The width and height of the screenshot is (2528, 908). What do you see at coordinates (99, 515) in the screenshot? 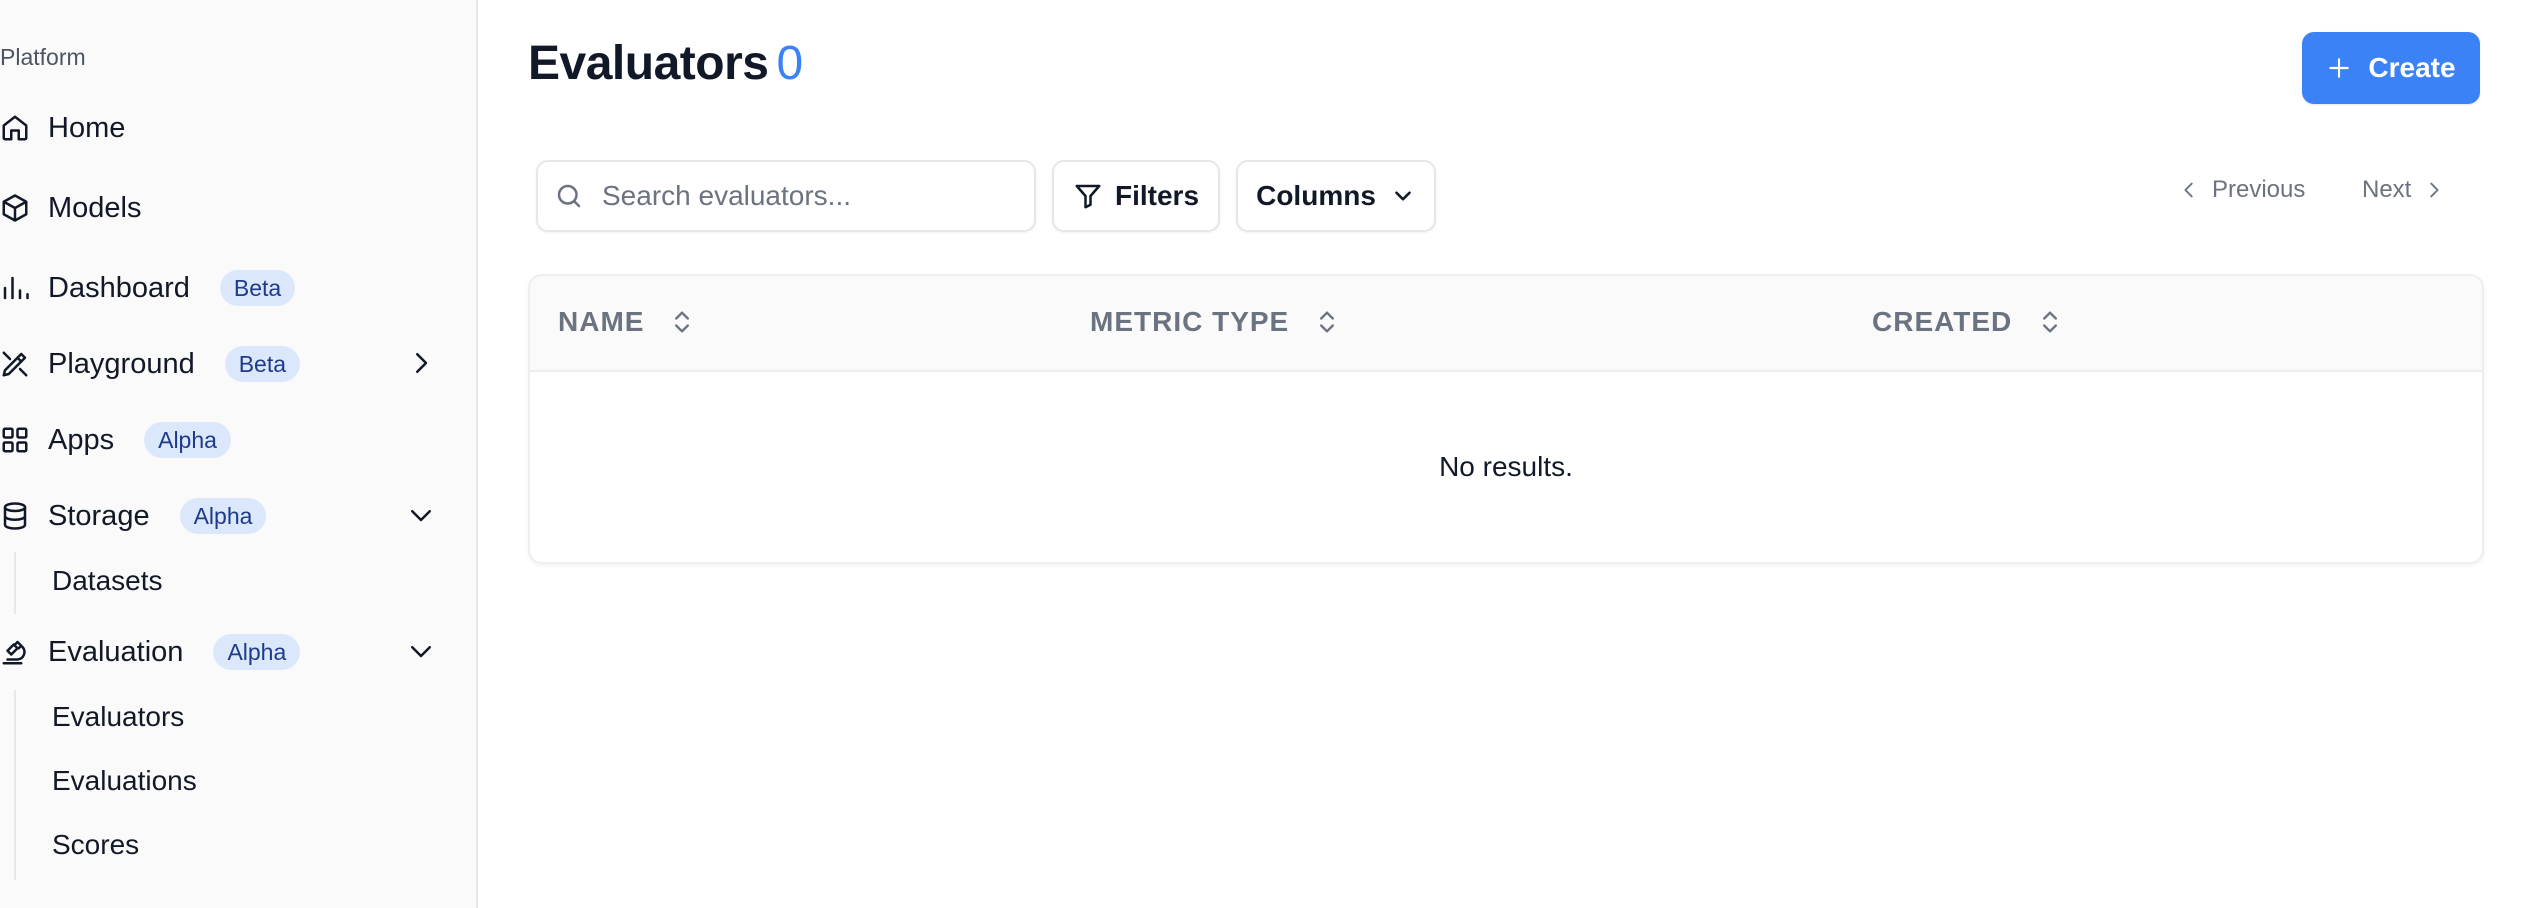
I see `sidebar-item-label: Storage` at bounding box center [99, 515].